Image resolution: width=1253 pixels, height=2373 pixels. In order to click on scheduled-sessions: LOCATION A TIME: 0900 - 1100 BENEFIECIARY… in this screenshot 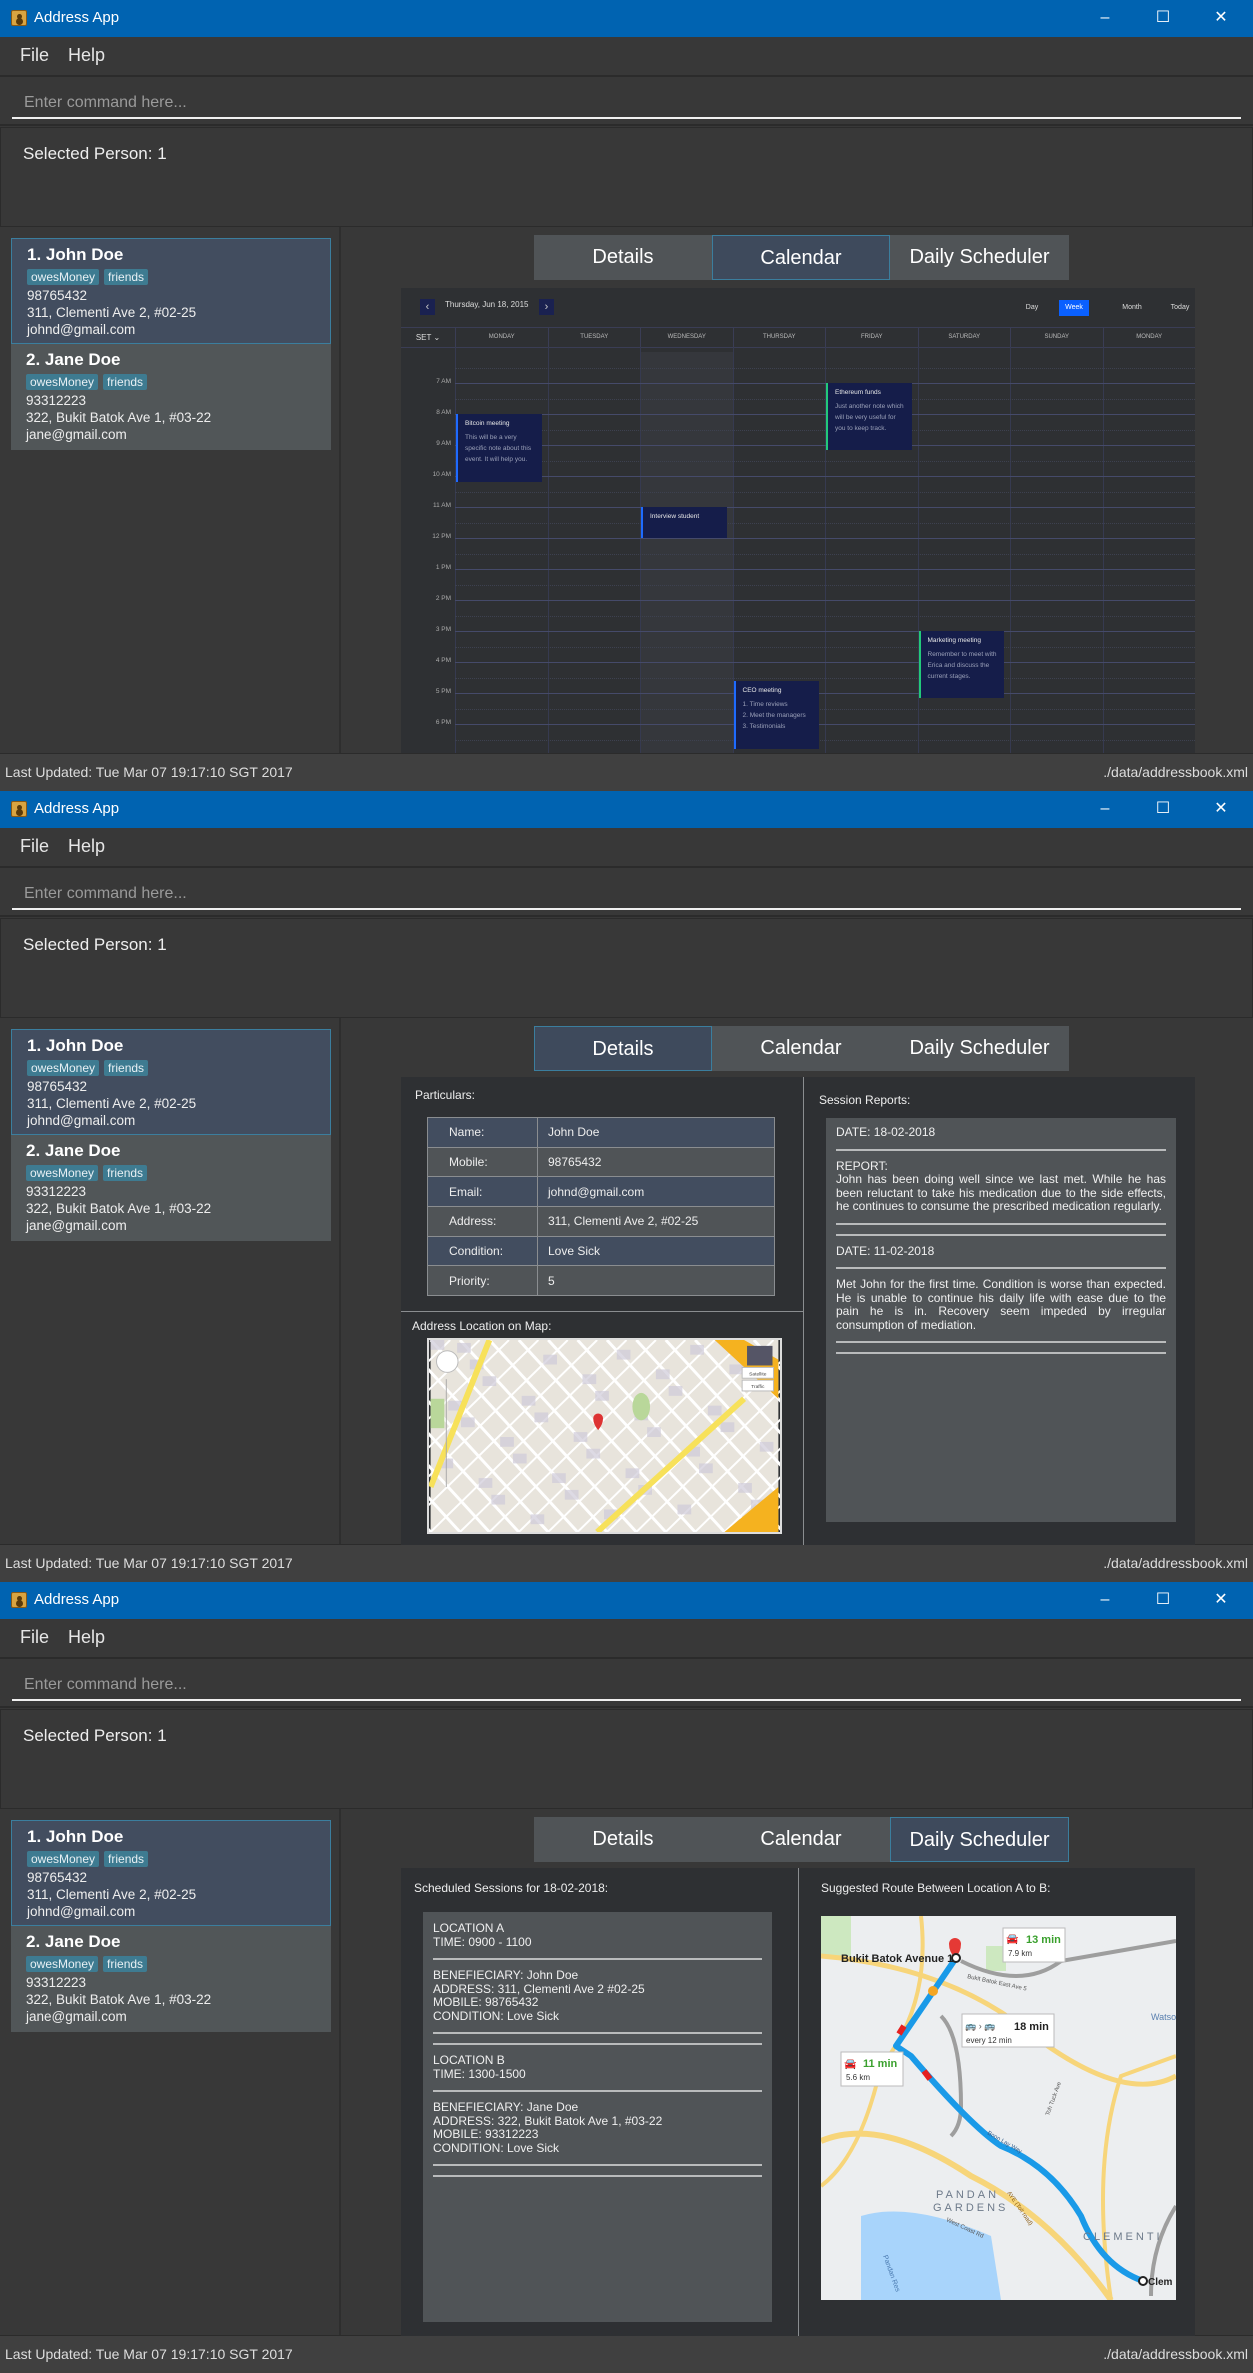, I will do `click(597, 2117)`.